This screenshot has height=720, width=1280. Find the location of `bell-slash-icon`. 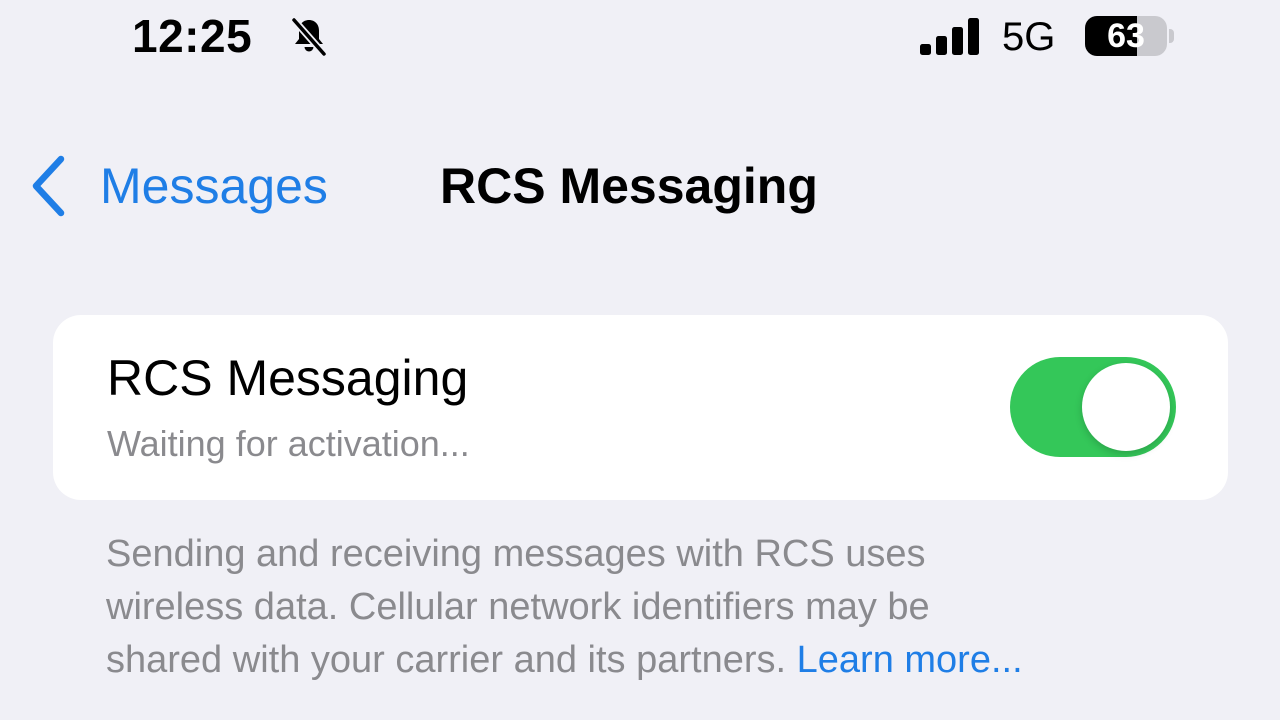

bell-slash-icon is located at coordinates (309, 37).